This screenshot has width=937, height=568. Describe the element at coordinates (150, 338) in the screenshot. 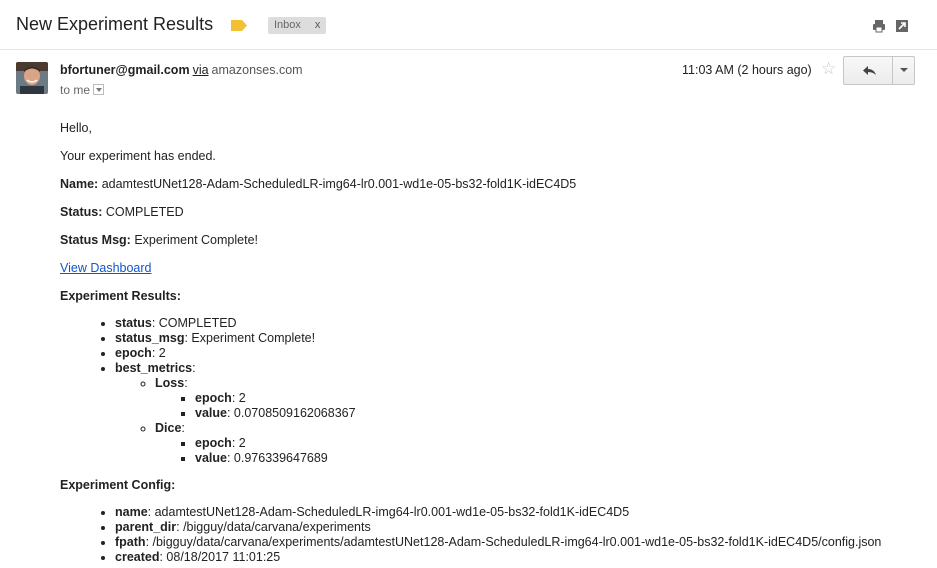

I see `result-key: status_msg` at that location.